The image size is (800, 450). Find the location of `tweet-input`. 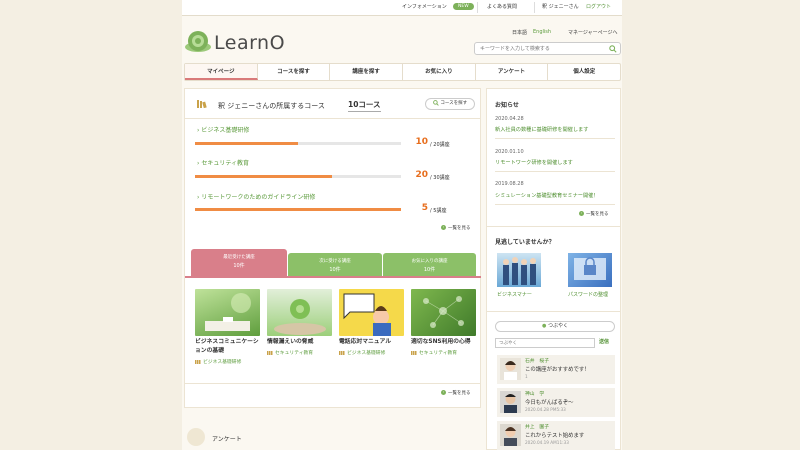

tweet-input is located at coordinates (545, 343).